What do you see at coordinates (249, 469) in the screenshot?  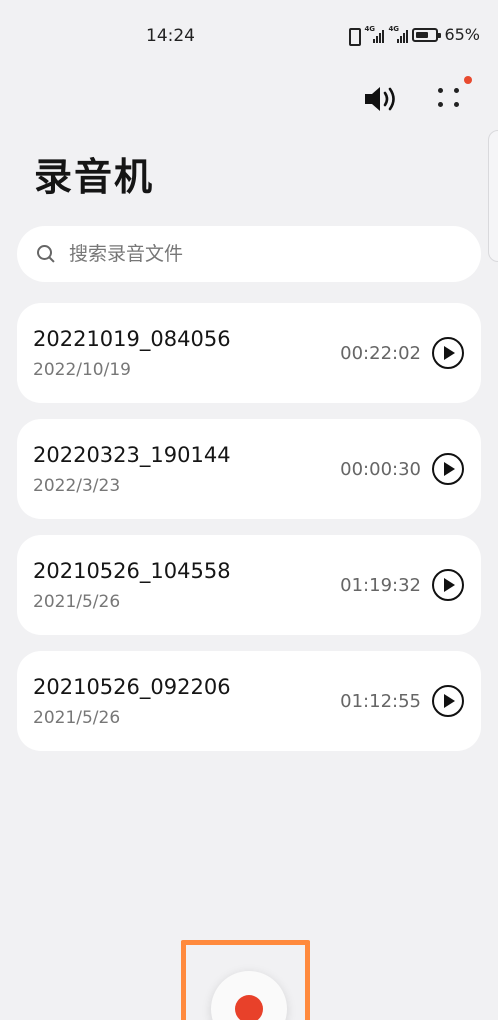 I see `recording-item: 20220323_190144 2022/3/23 00:00:30` at bounding box center [249, 469].